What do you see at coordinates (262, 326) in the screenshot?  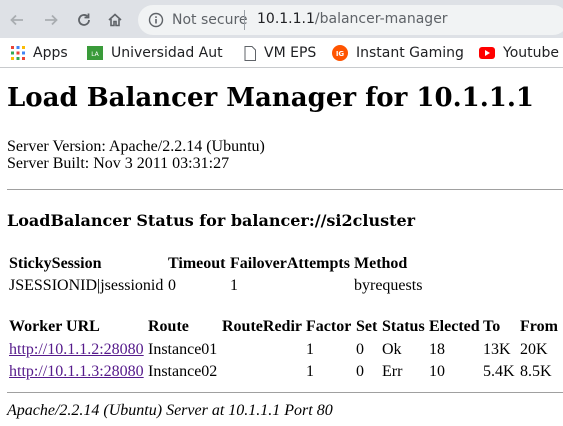 I see `column-header: RouteRedir` at bounding box center [262, 326].